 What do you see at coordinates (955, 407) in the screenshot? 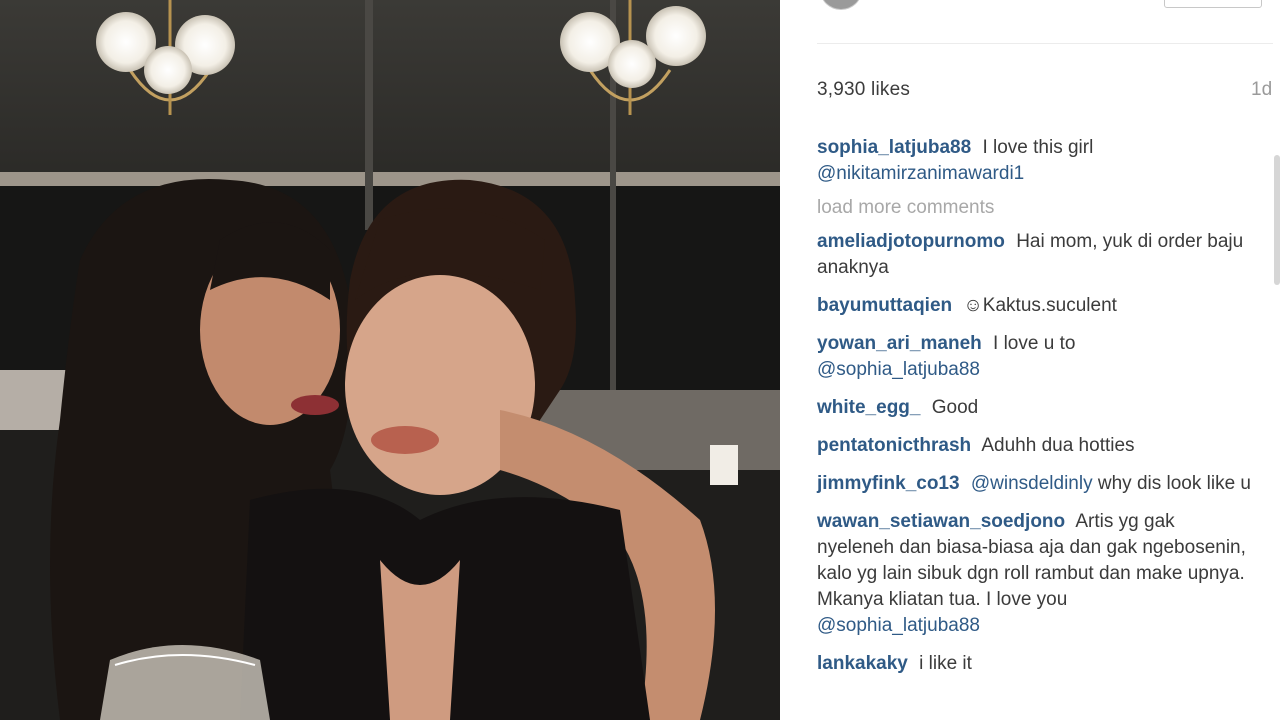
I see `comment-text: Good` at bounding box center [955, 407].